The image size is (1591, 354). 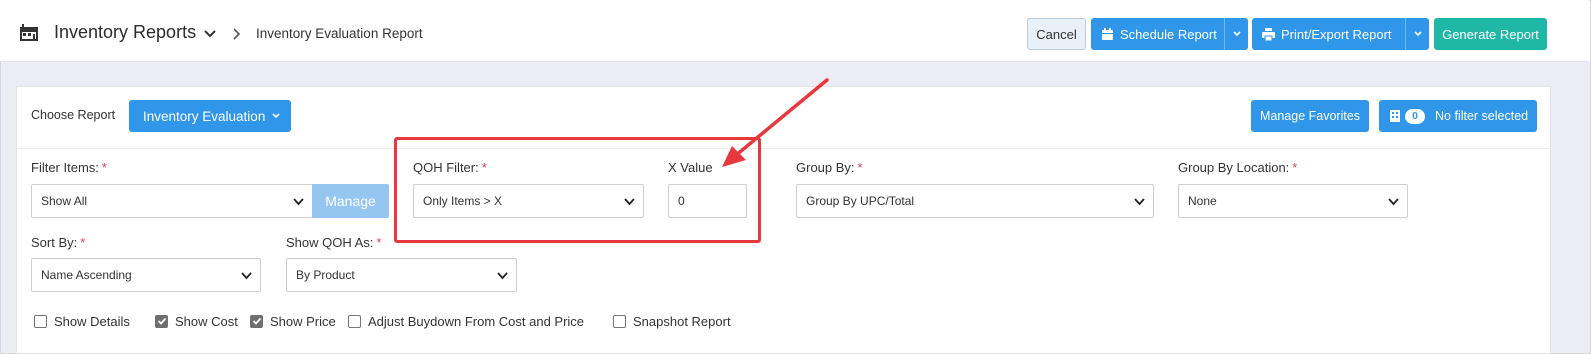 I want to click on show-price-option: Show Price, so click(x=293, y=321).